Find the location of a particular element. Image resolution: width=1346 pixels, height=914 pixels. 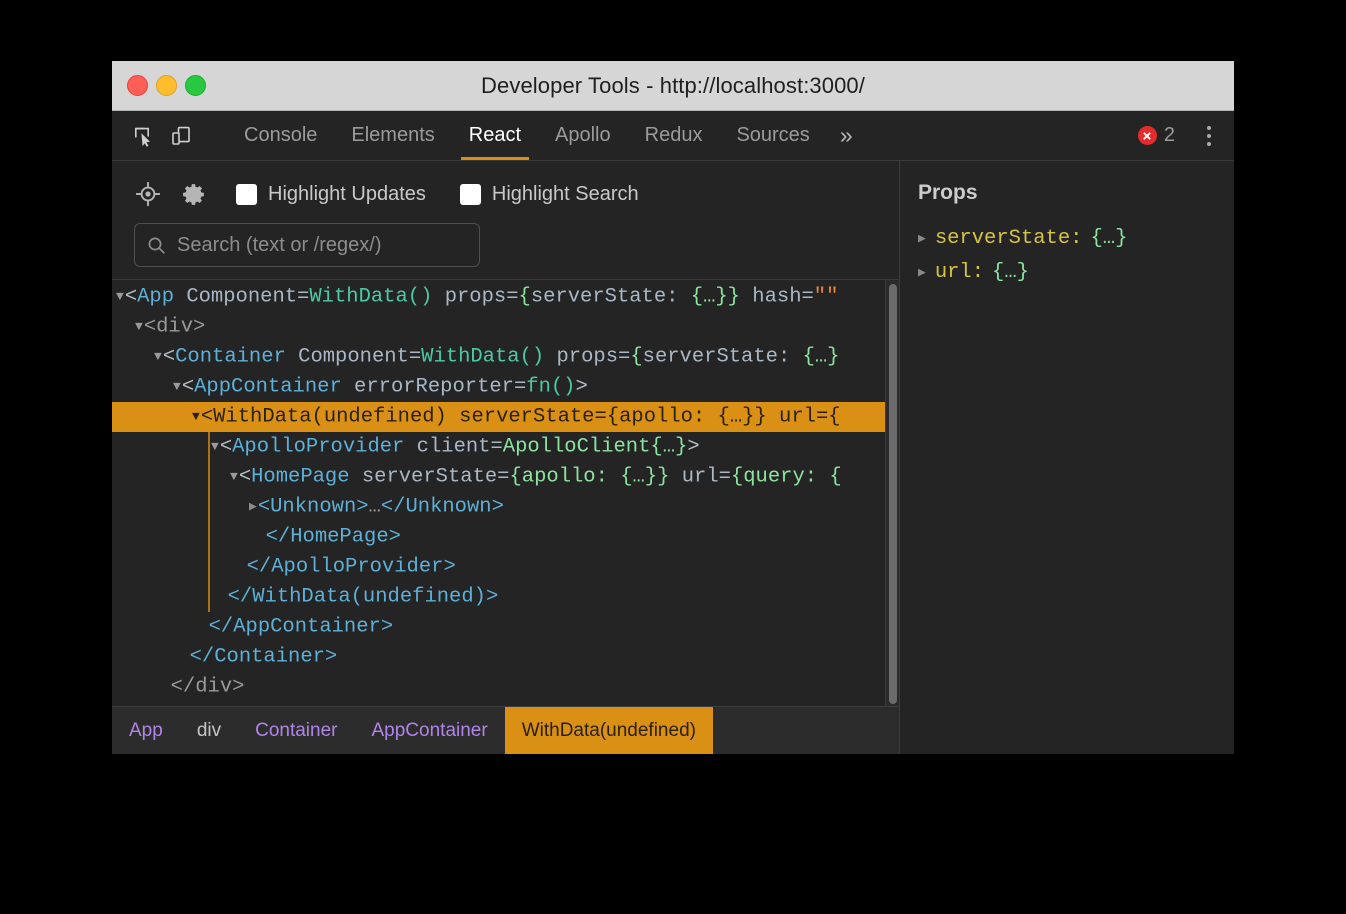

tree-row: ▼<AppContainer errorReporter=fn()> is located at coordinates (505, 387).